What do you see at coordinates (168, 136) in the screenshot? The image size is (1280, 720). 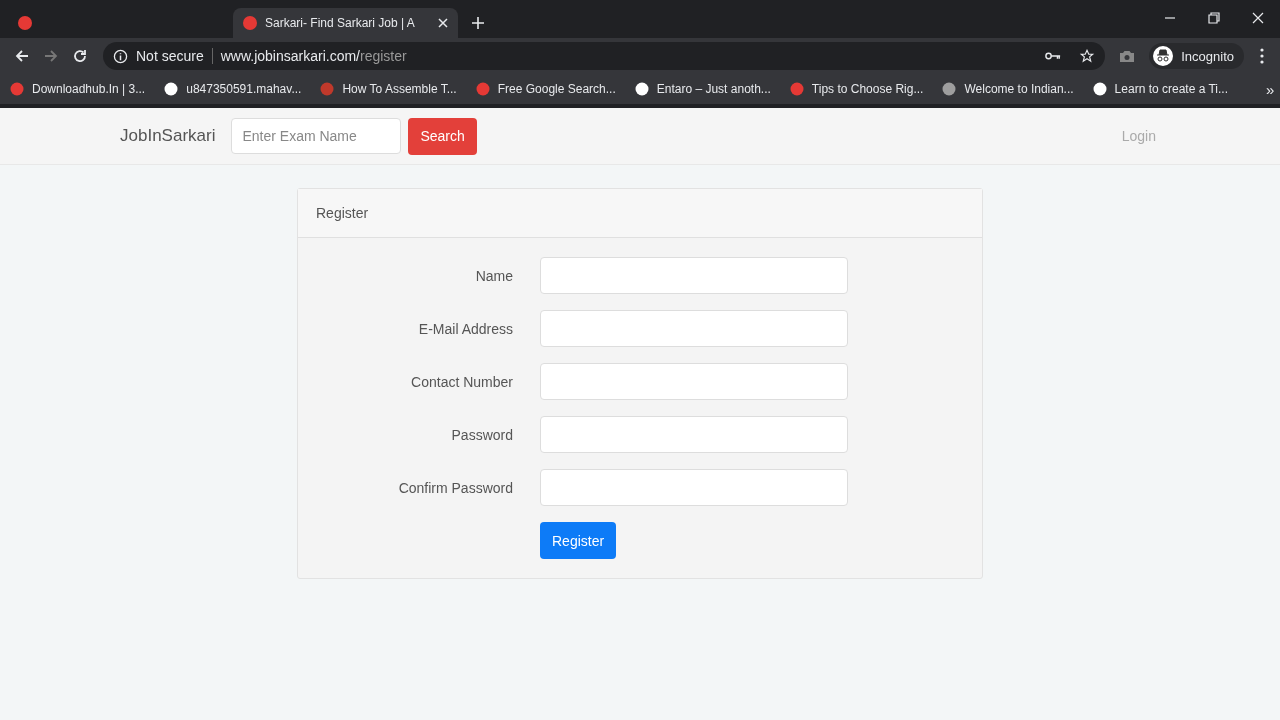 I see `site-logo: JobInSarkari` at bounding box center [168, 136].